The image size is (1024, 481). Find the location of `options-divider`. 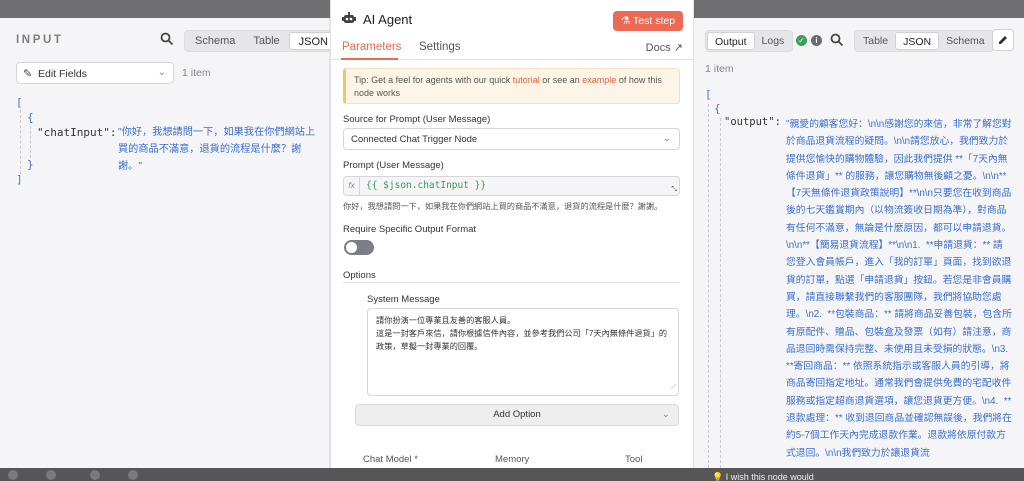

options-divider is located at coordinates (511, 282).